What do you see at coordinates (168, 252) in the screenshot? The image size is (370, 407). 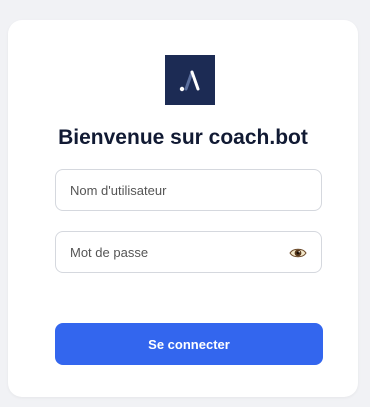 I see `password-input` at bounding box center [168, 252].